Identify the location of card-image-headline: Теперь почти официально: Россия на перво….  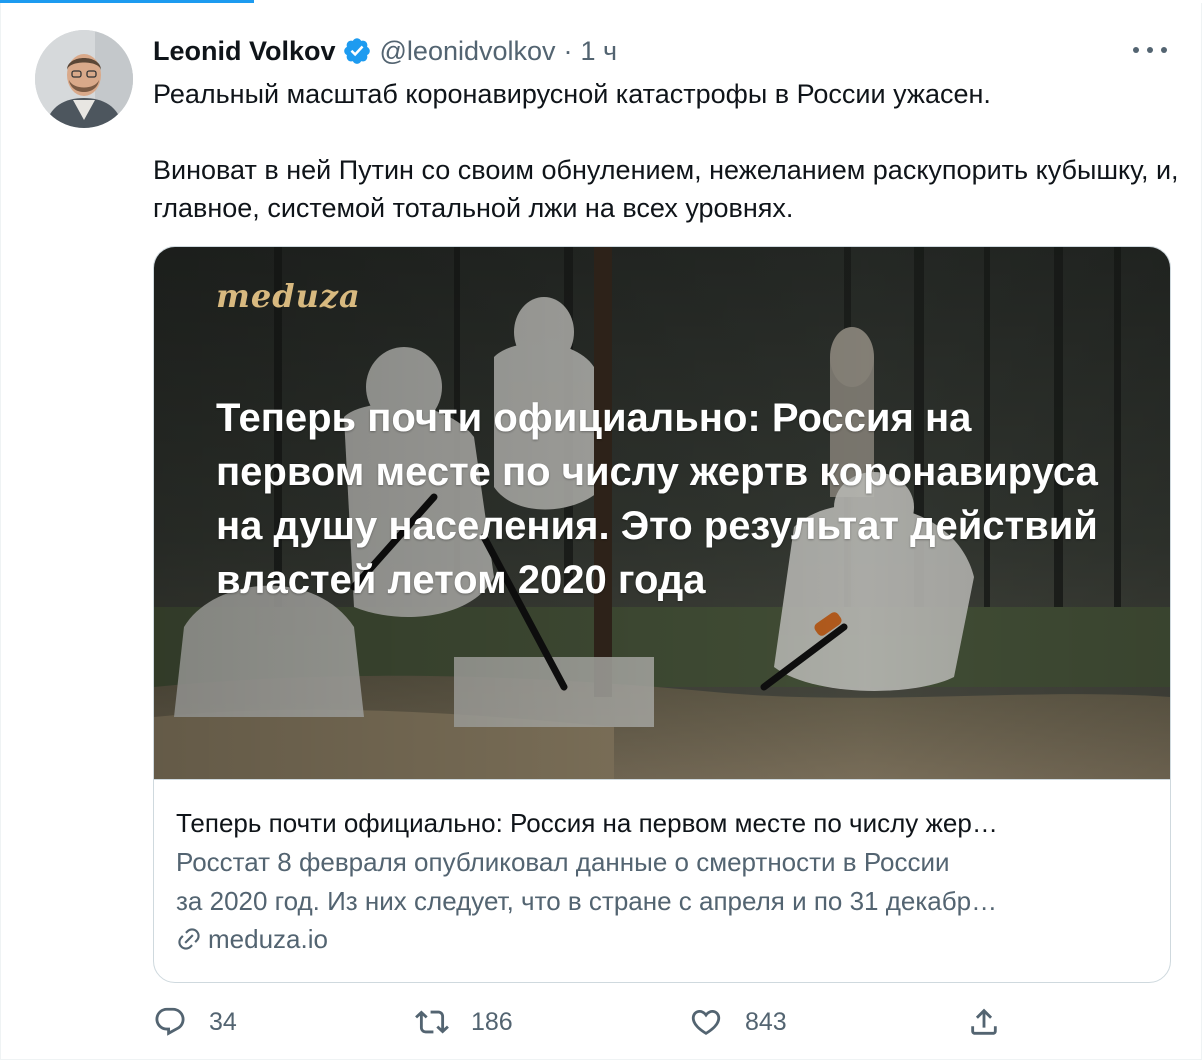
(657, 499).